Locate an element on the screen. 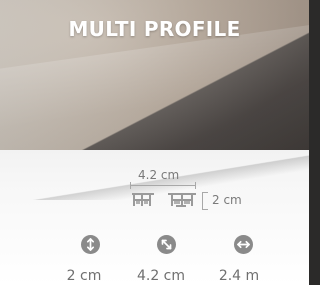  width-dimension-label: 4.2 cm is located at coordinates (159, 175).